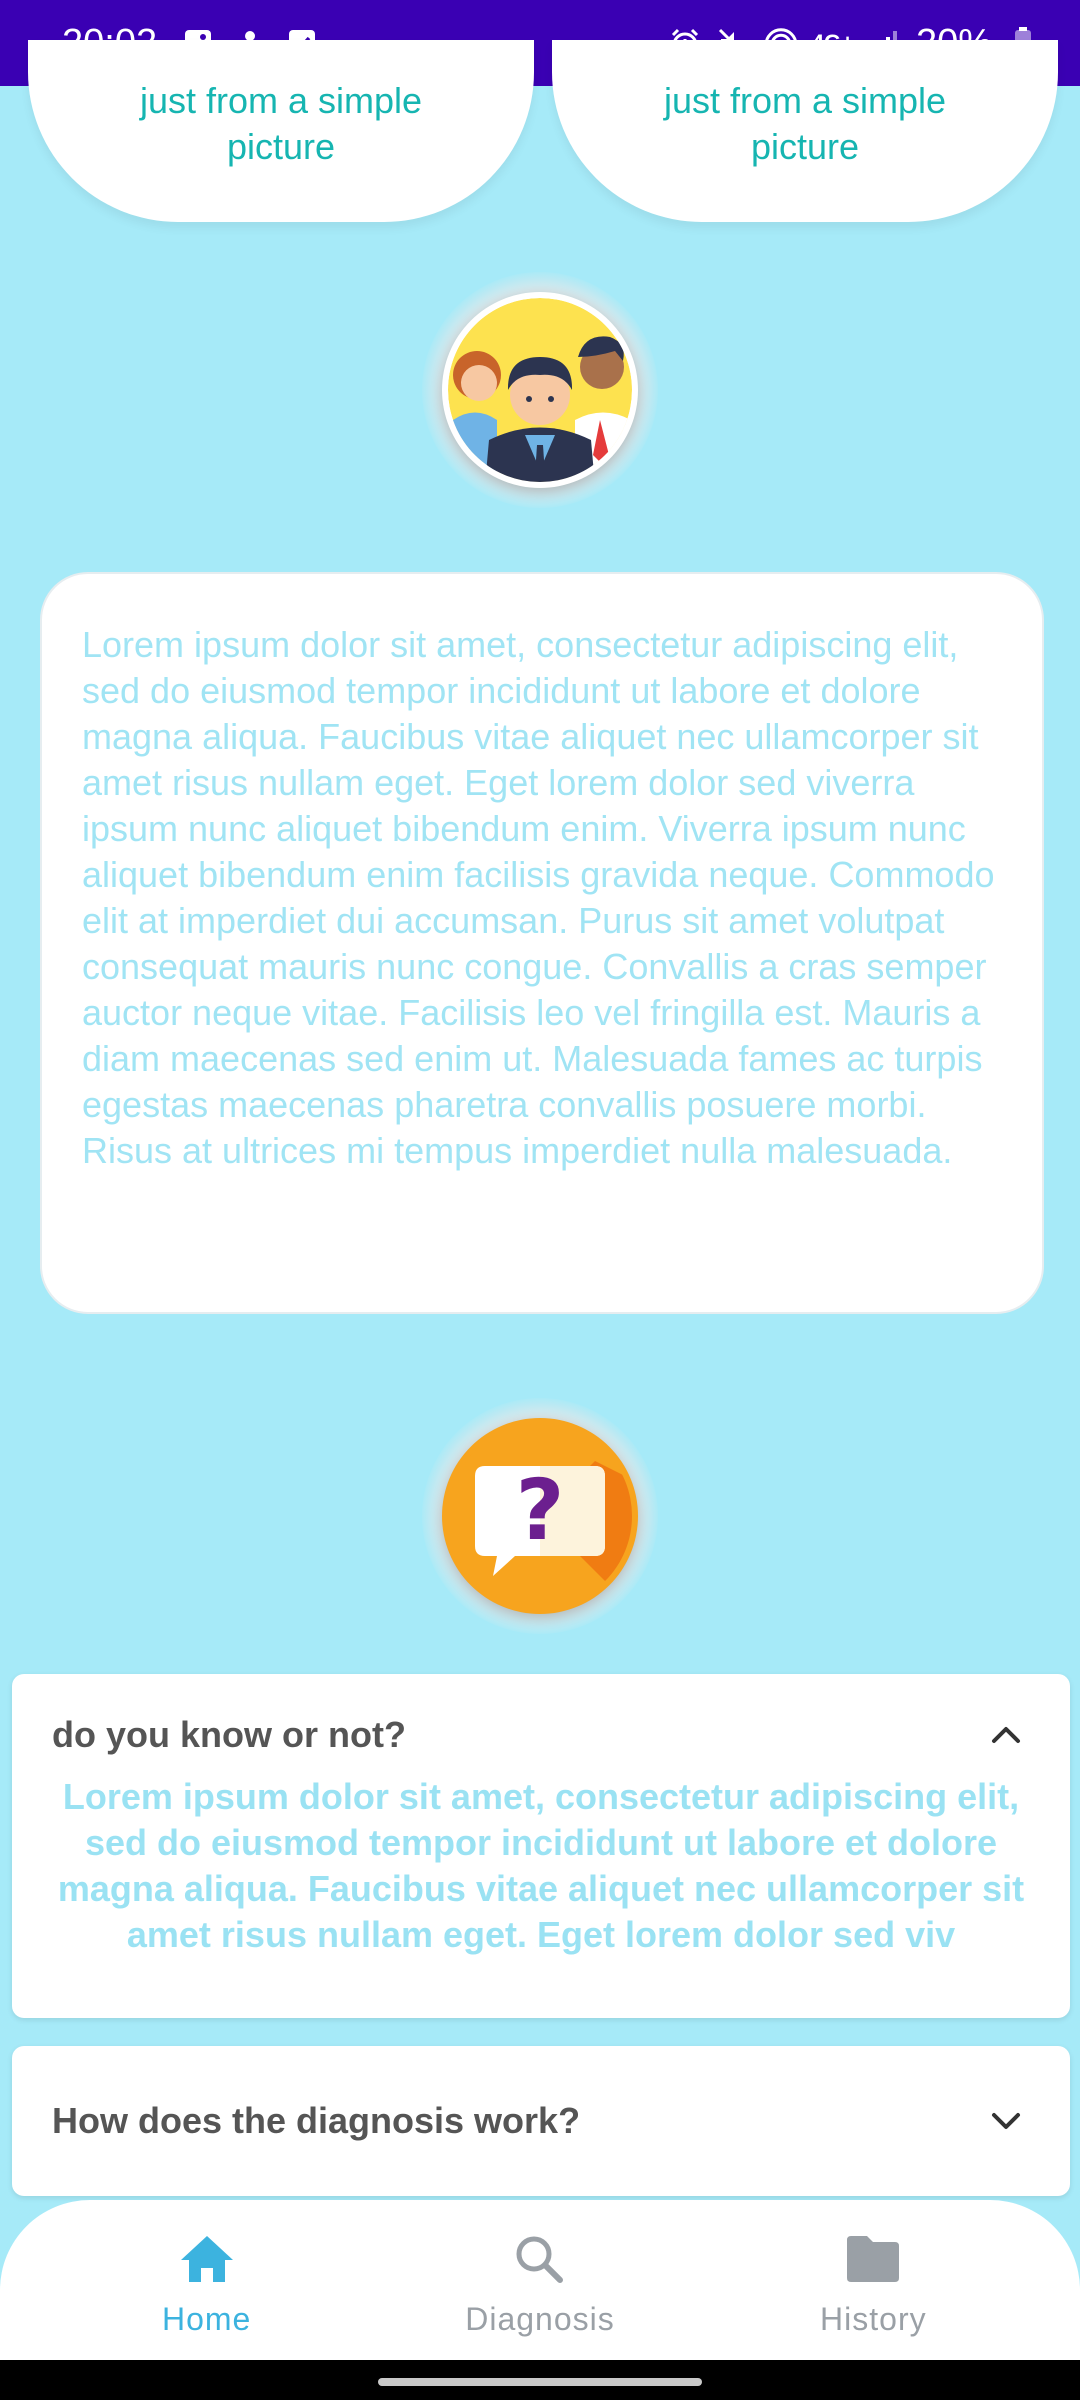 The width and height of the screenshot is (1080, 2400). Describe the element at coordinates (229, 1734) in the screenshot. I see `faq-question: do you know or not?` at that location.